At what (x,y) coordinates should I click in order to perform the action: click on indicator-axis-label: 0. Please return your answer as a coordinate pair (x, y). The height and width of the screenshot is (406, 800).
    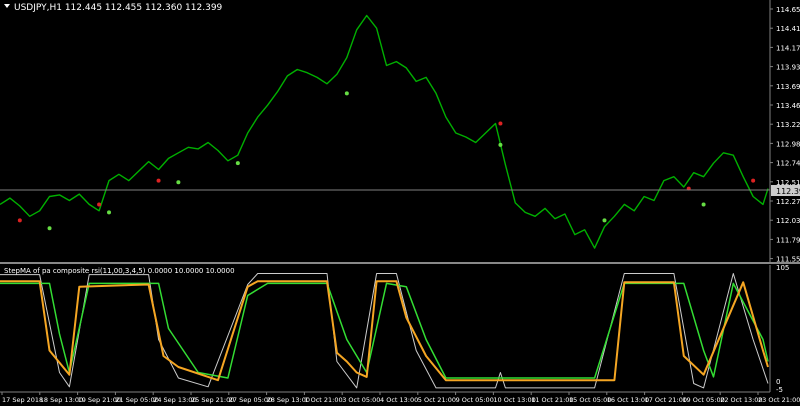
    Looking at the image, I should click on (778, 382).